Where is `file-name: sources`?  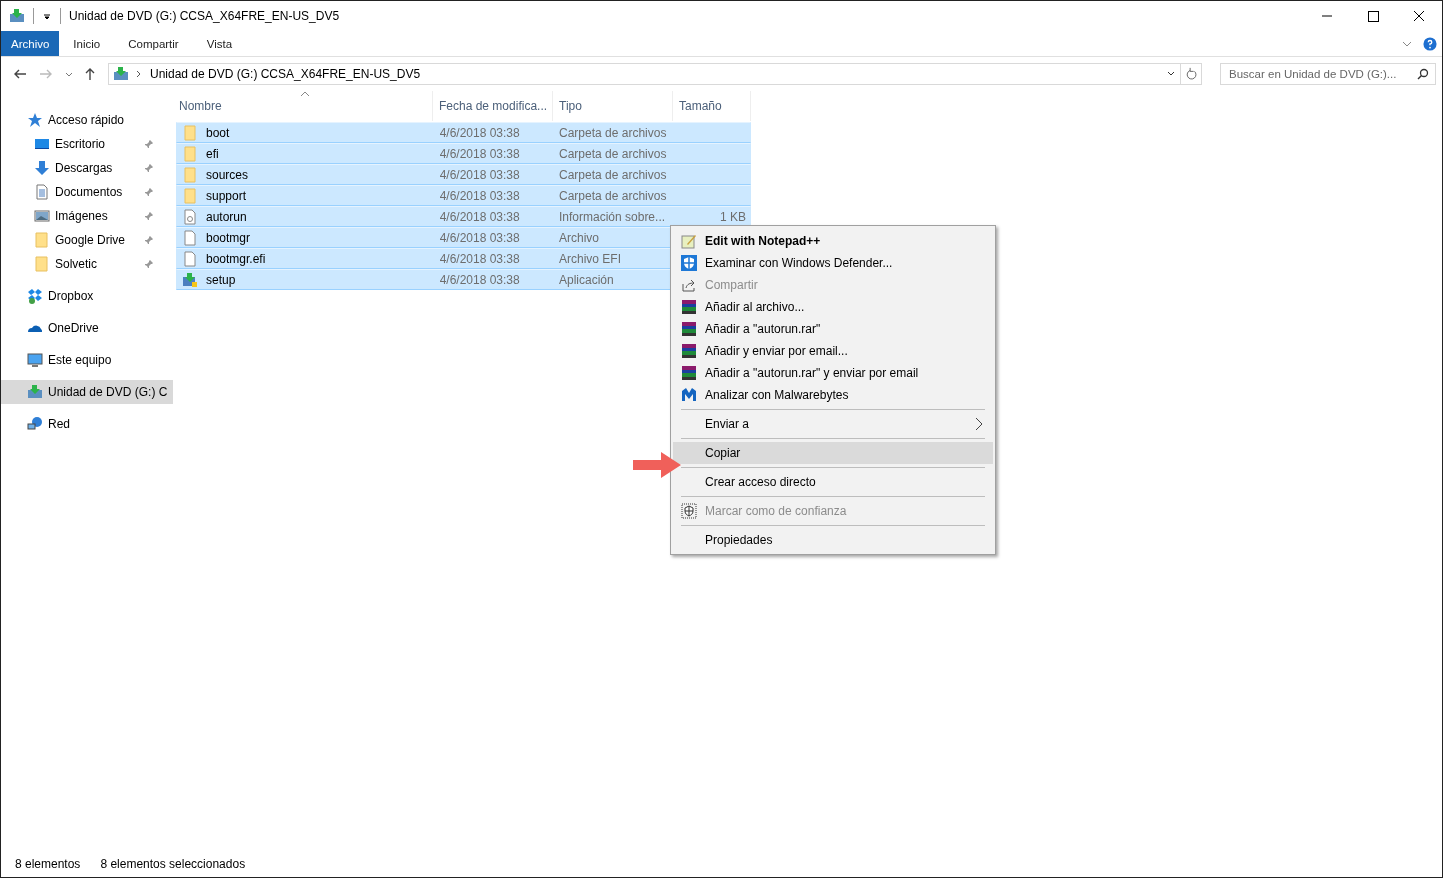
file-name: sources is located at coordinates (227, 174).